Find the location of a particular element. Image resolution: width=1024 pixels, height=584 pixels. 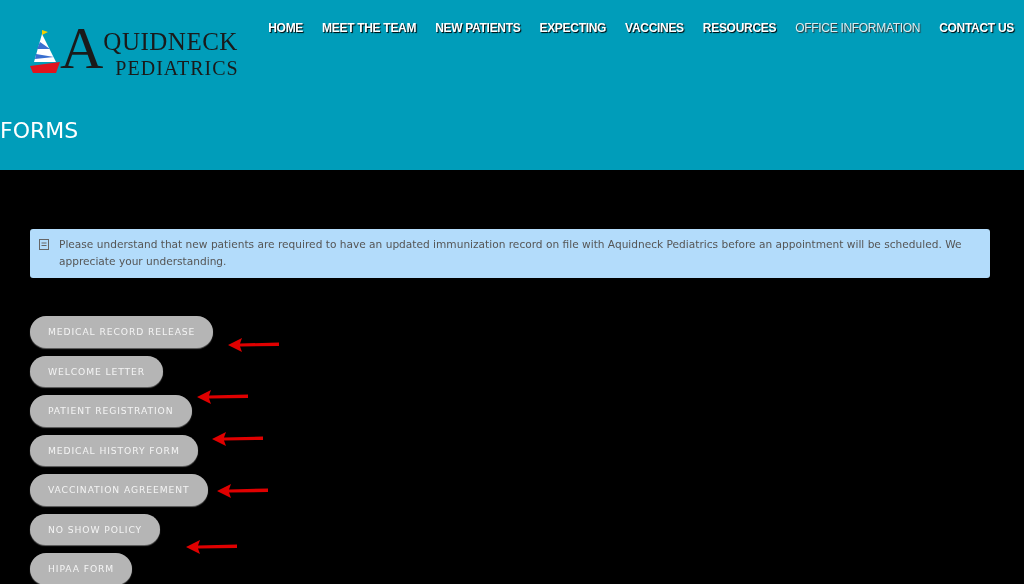

form-button: MEDICAL RECORD RELEASE is located at coordinates (122, 332).